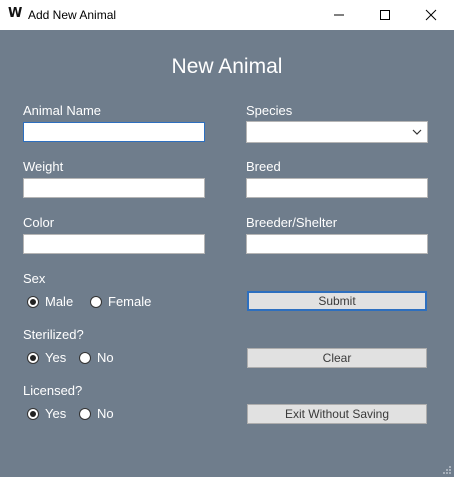 The height and width of the screenshot is (477, 454). What do you see at coordinates (417, 132) in the screenshot?
I see `chevron-down-icon` at bounding box center [417, 132].